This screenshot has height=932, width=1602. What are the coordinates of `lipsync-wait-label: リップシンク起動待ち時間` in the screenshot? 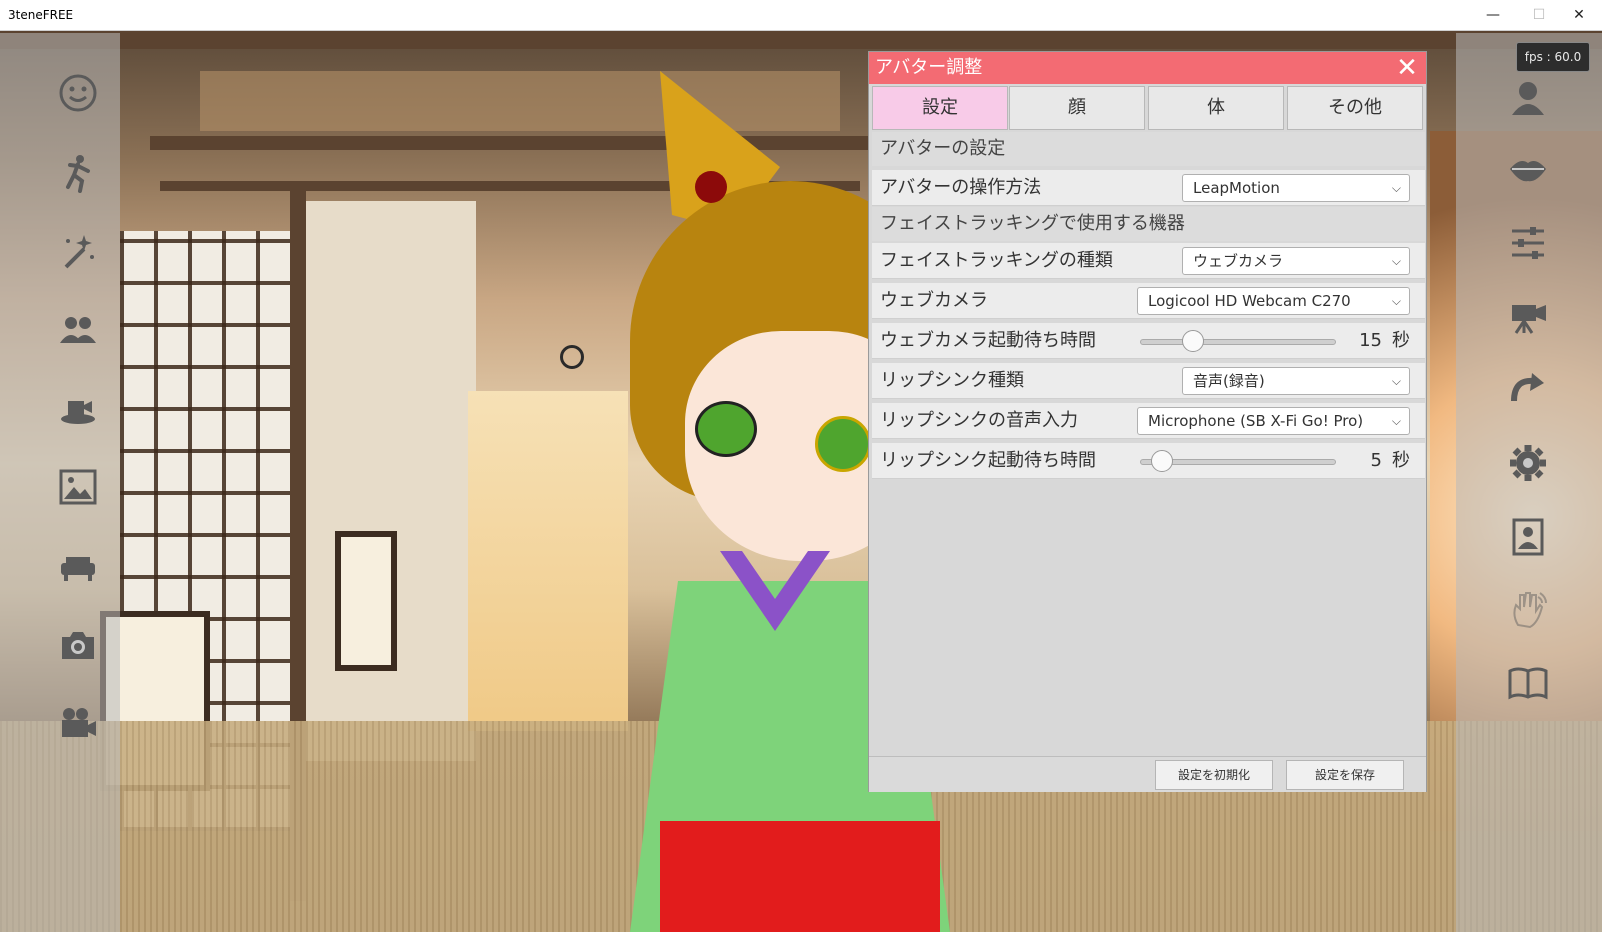 It's located at (988, 460).